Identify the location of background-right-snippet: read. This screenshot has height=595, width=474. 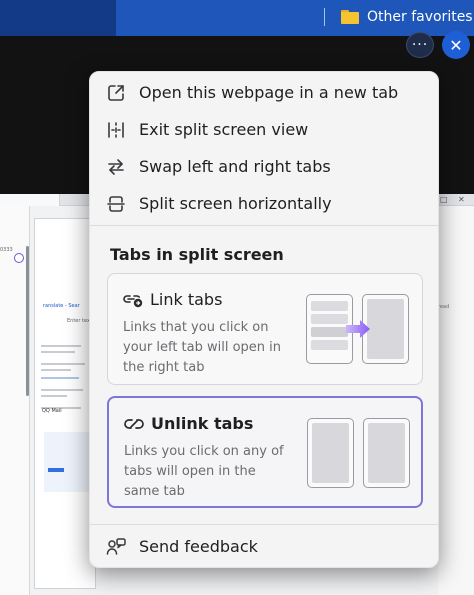
(444, 307).